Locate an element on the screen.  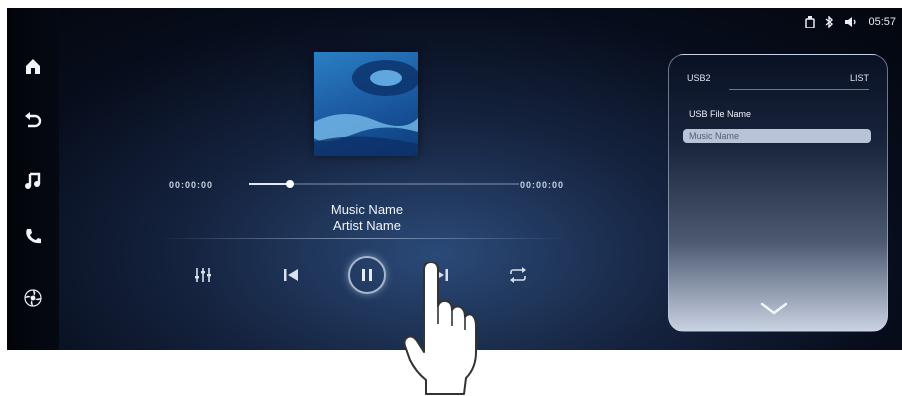
equalizer-button is located at coordinates (203, 275).